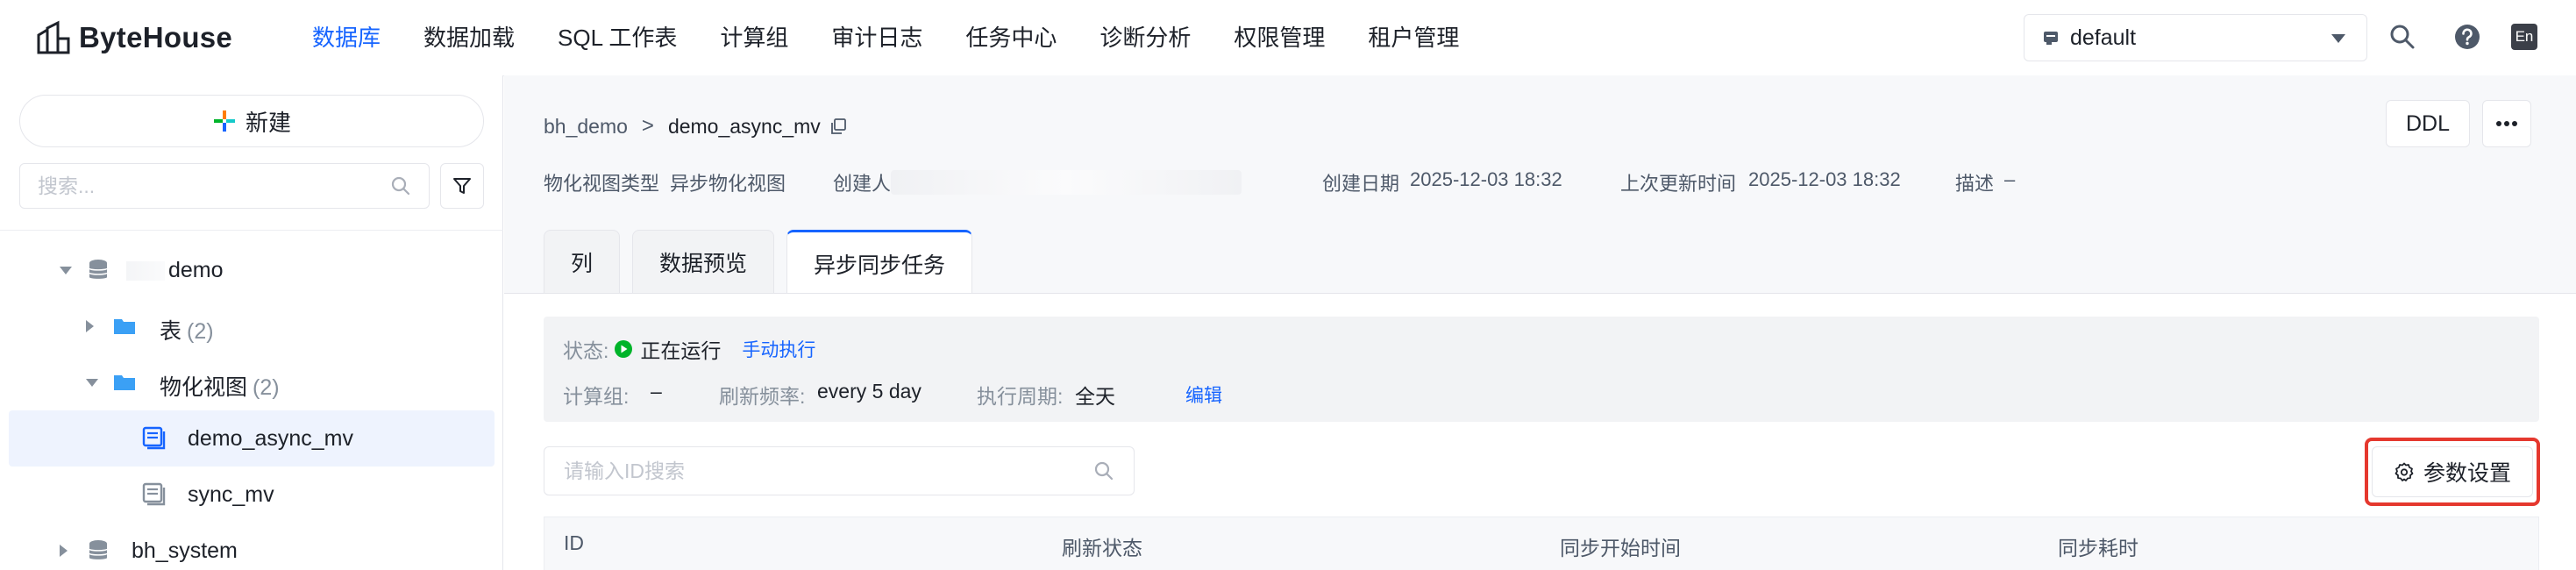 This screenshot has height=570, width=2576. I want to click on mv-type-label: 物化视图类型, so click(602, 184).